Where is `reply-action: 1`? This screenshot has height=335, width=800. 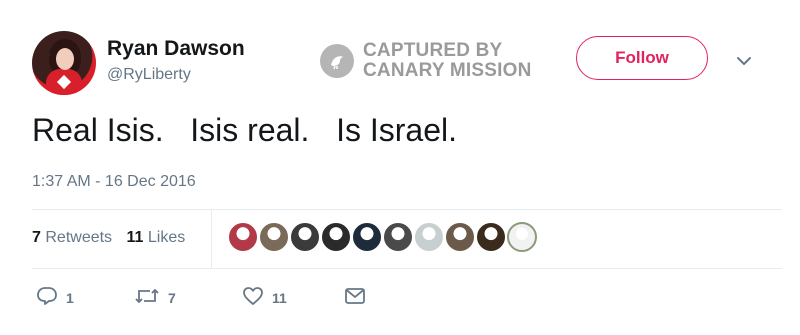 reply-action: 1 is located at coordinates (55, 298).